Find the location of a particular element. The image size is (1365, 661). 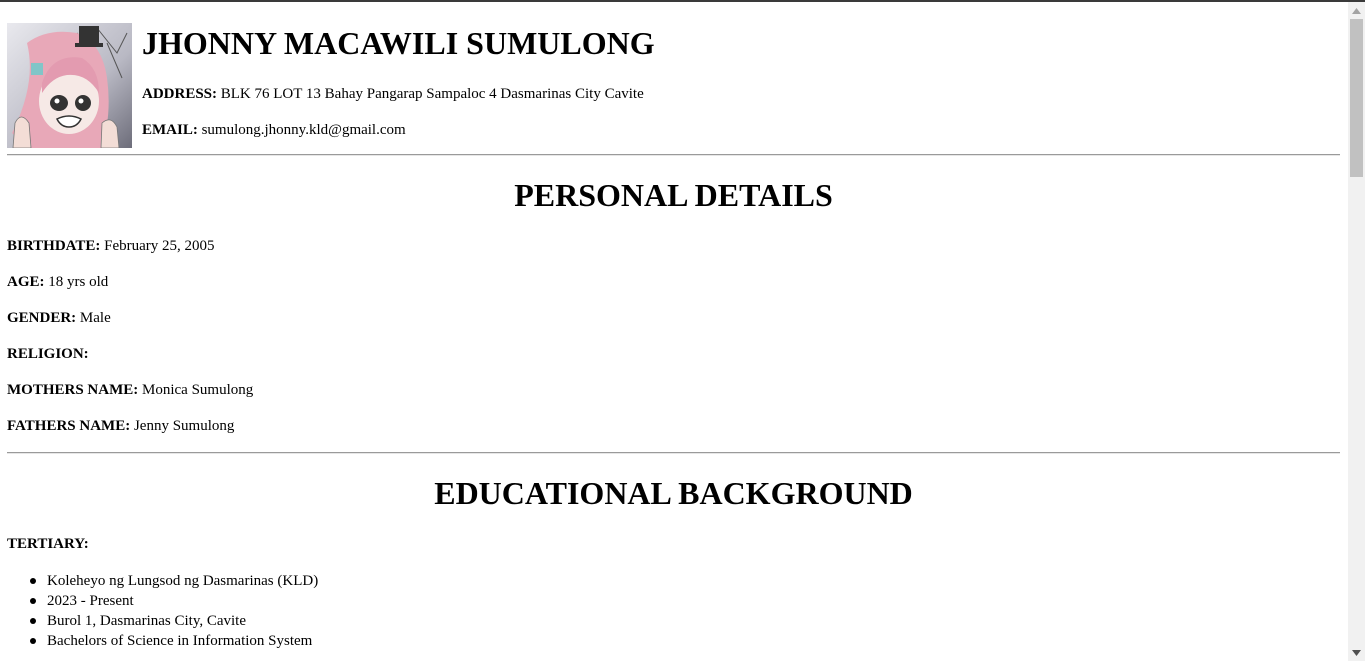

scroll-down-arrow is located at coordinates (1356, 652).